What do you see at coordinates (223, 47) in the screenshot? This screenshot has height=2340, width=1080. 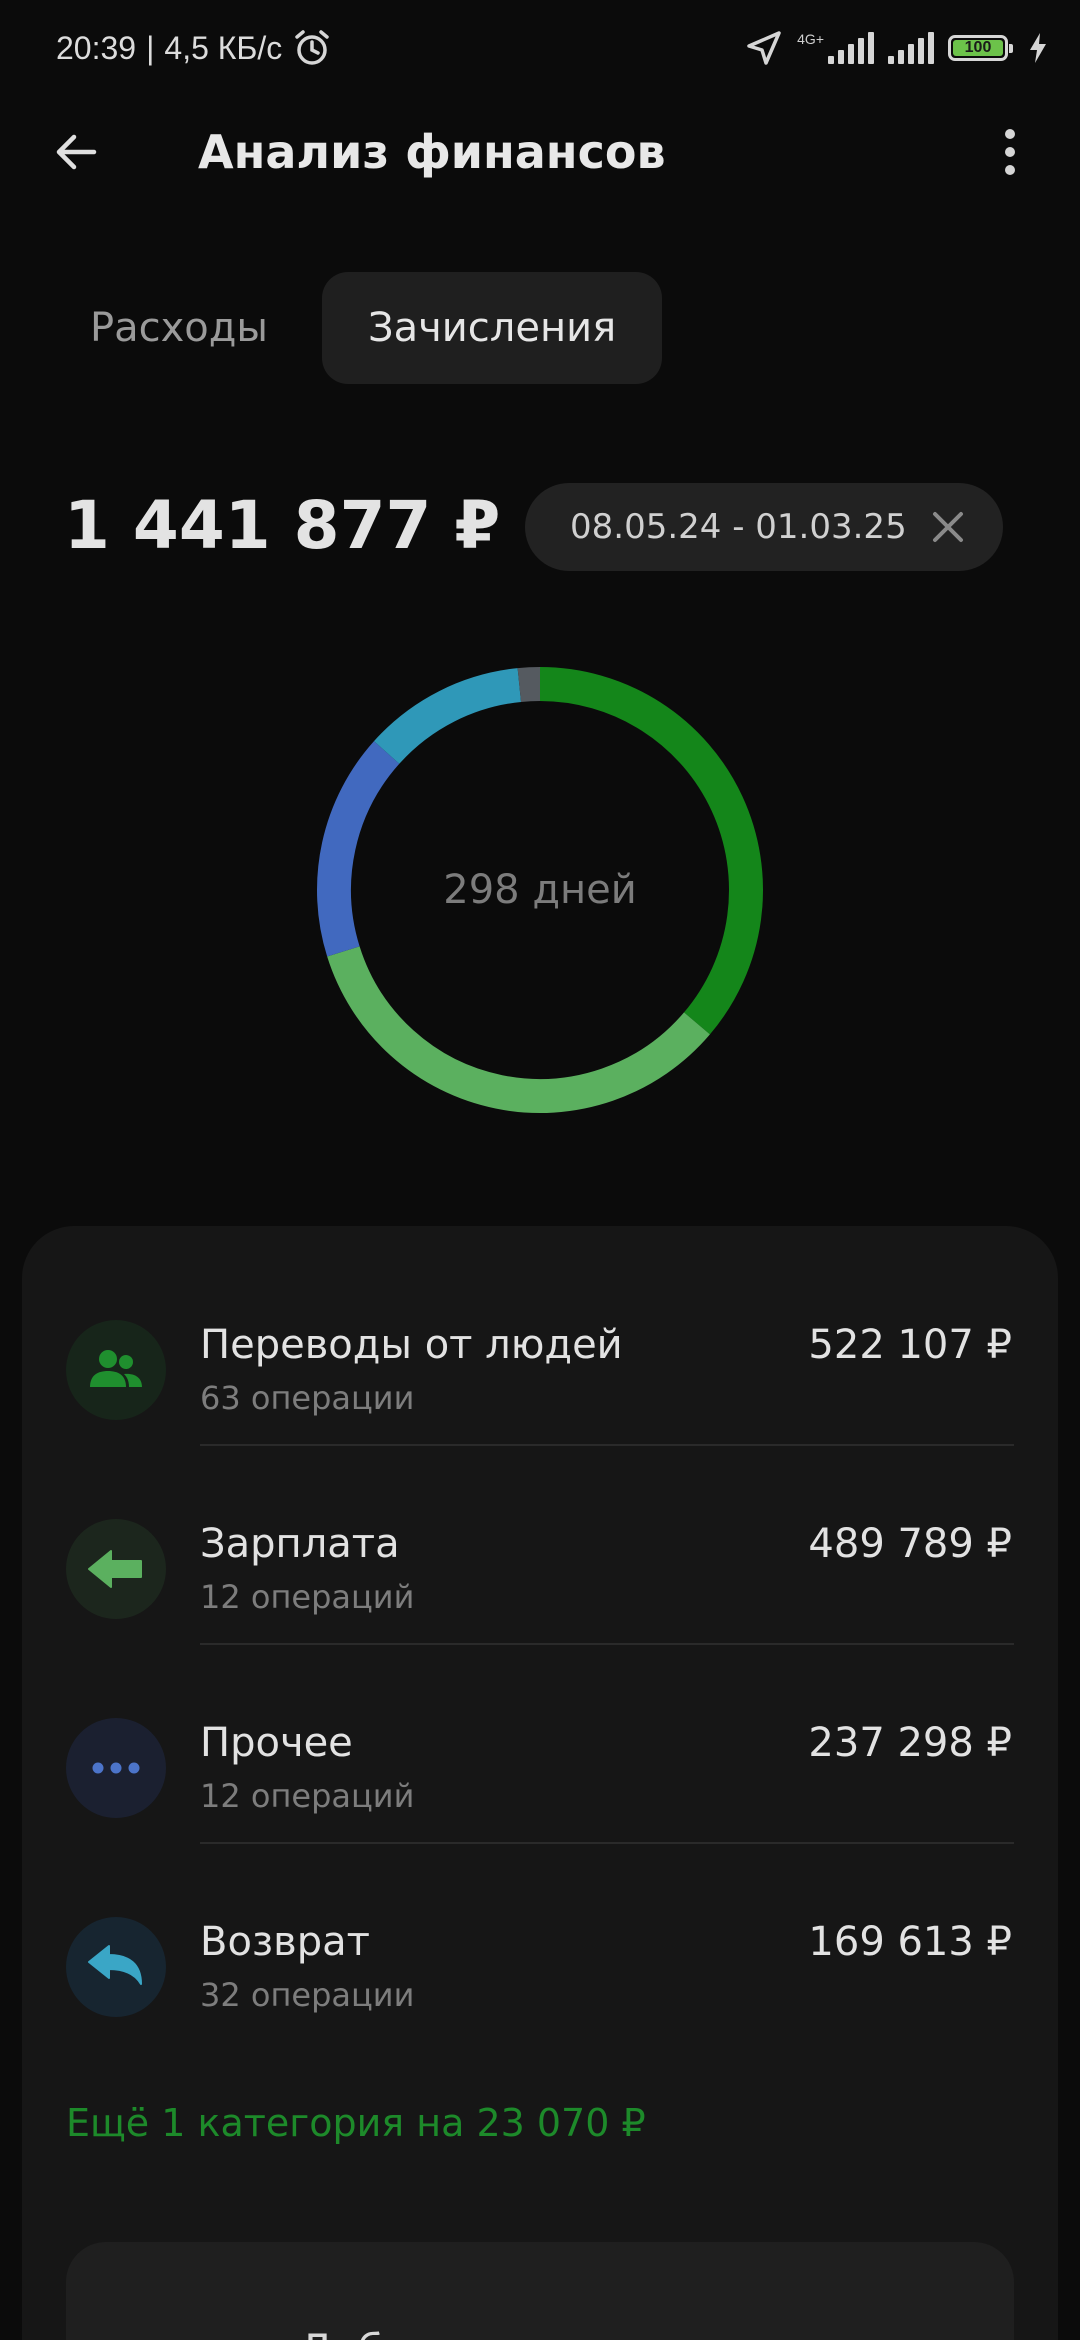 I see `status-speed: 4,5 КБ/с` at bounding box center [223, 47].